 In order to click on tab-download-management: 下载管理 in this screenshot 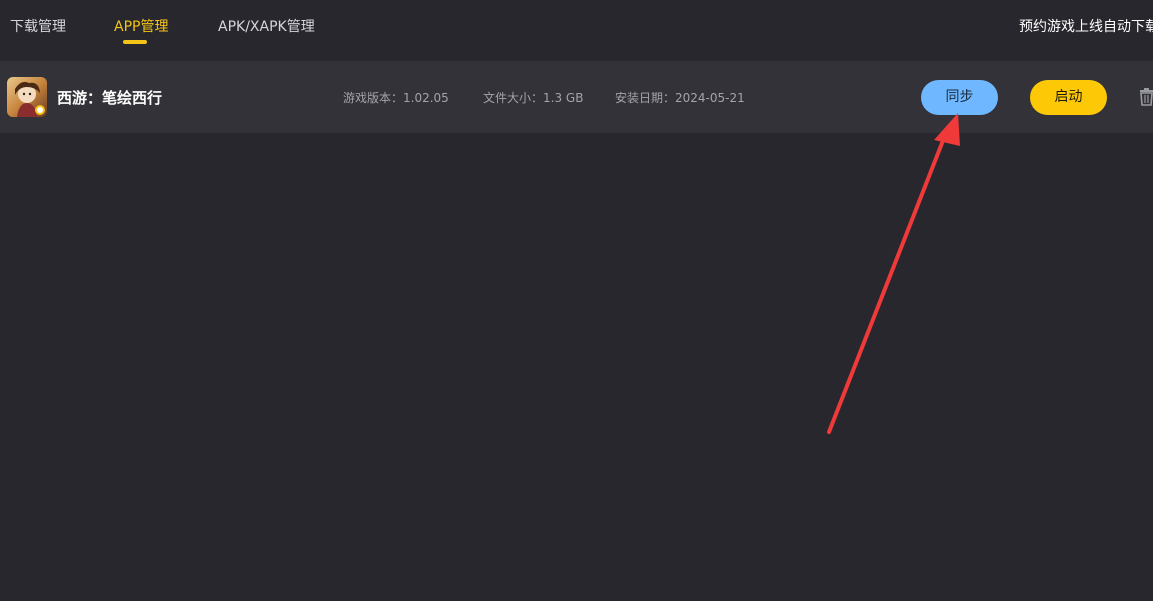, I will do `click(38, 26)`.